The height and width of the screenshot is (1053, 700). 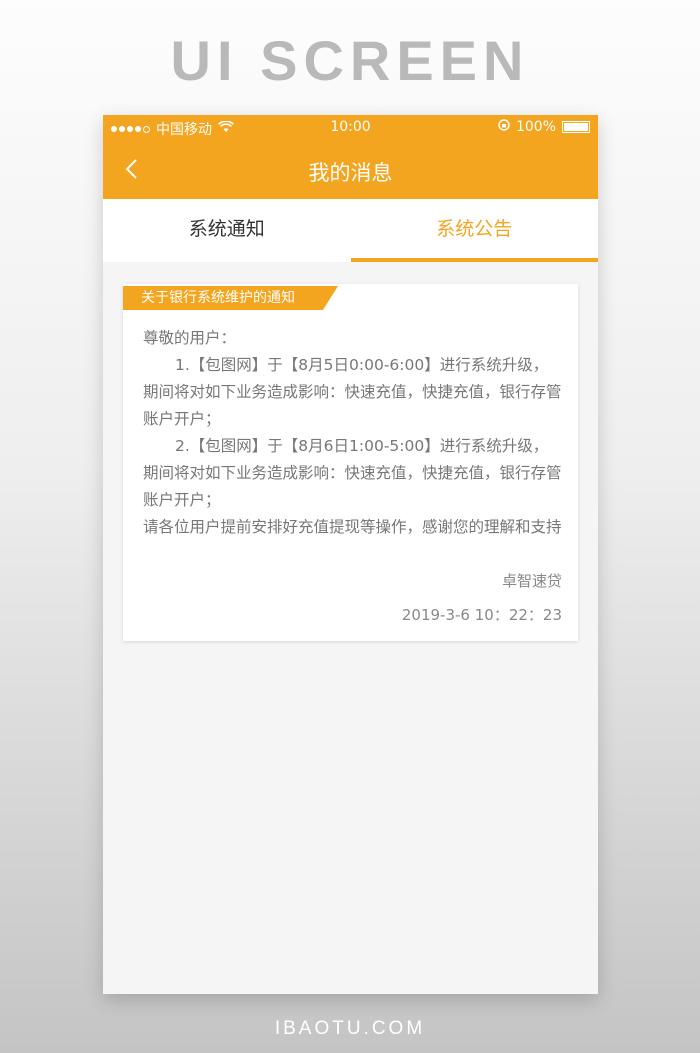 I want to click on notice-datetime: 2019-3-6 10：22：23, so click(x=481, y=615).